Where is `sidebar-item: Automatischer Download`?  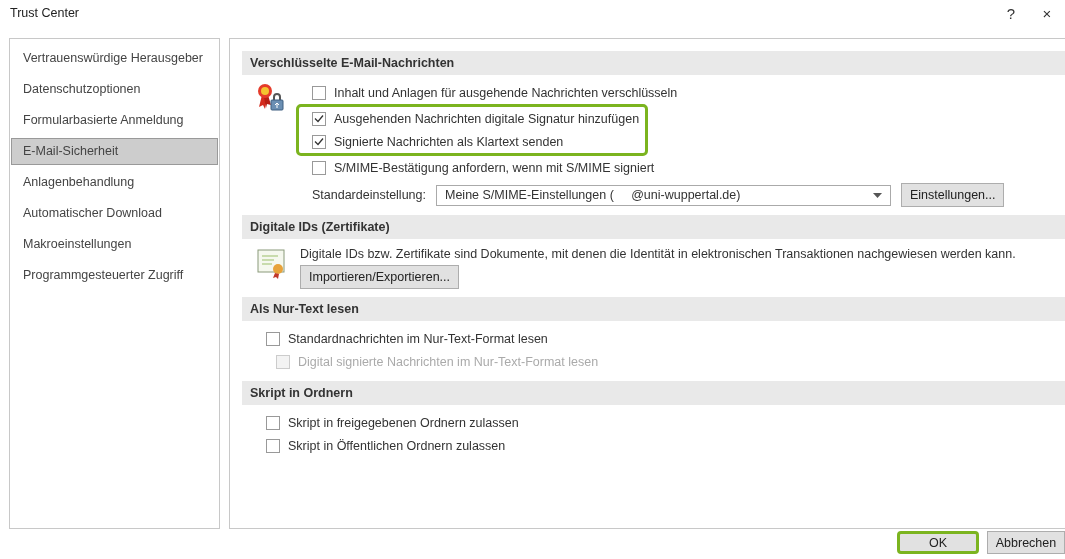 sidebar-item: Automatischer Download is located at coordinates (114, 213).